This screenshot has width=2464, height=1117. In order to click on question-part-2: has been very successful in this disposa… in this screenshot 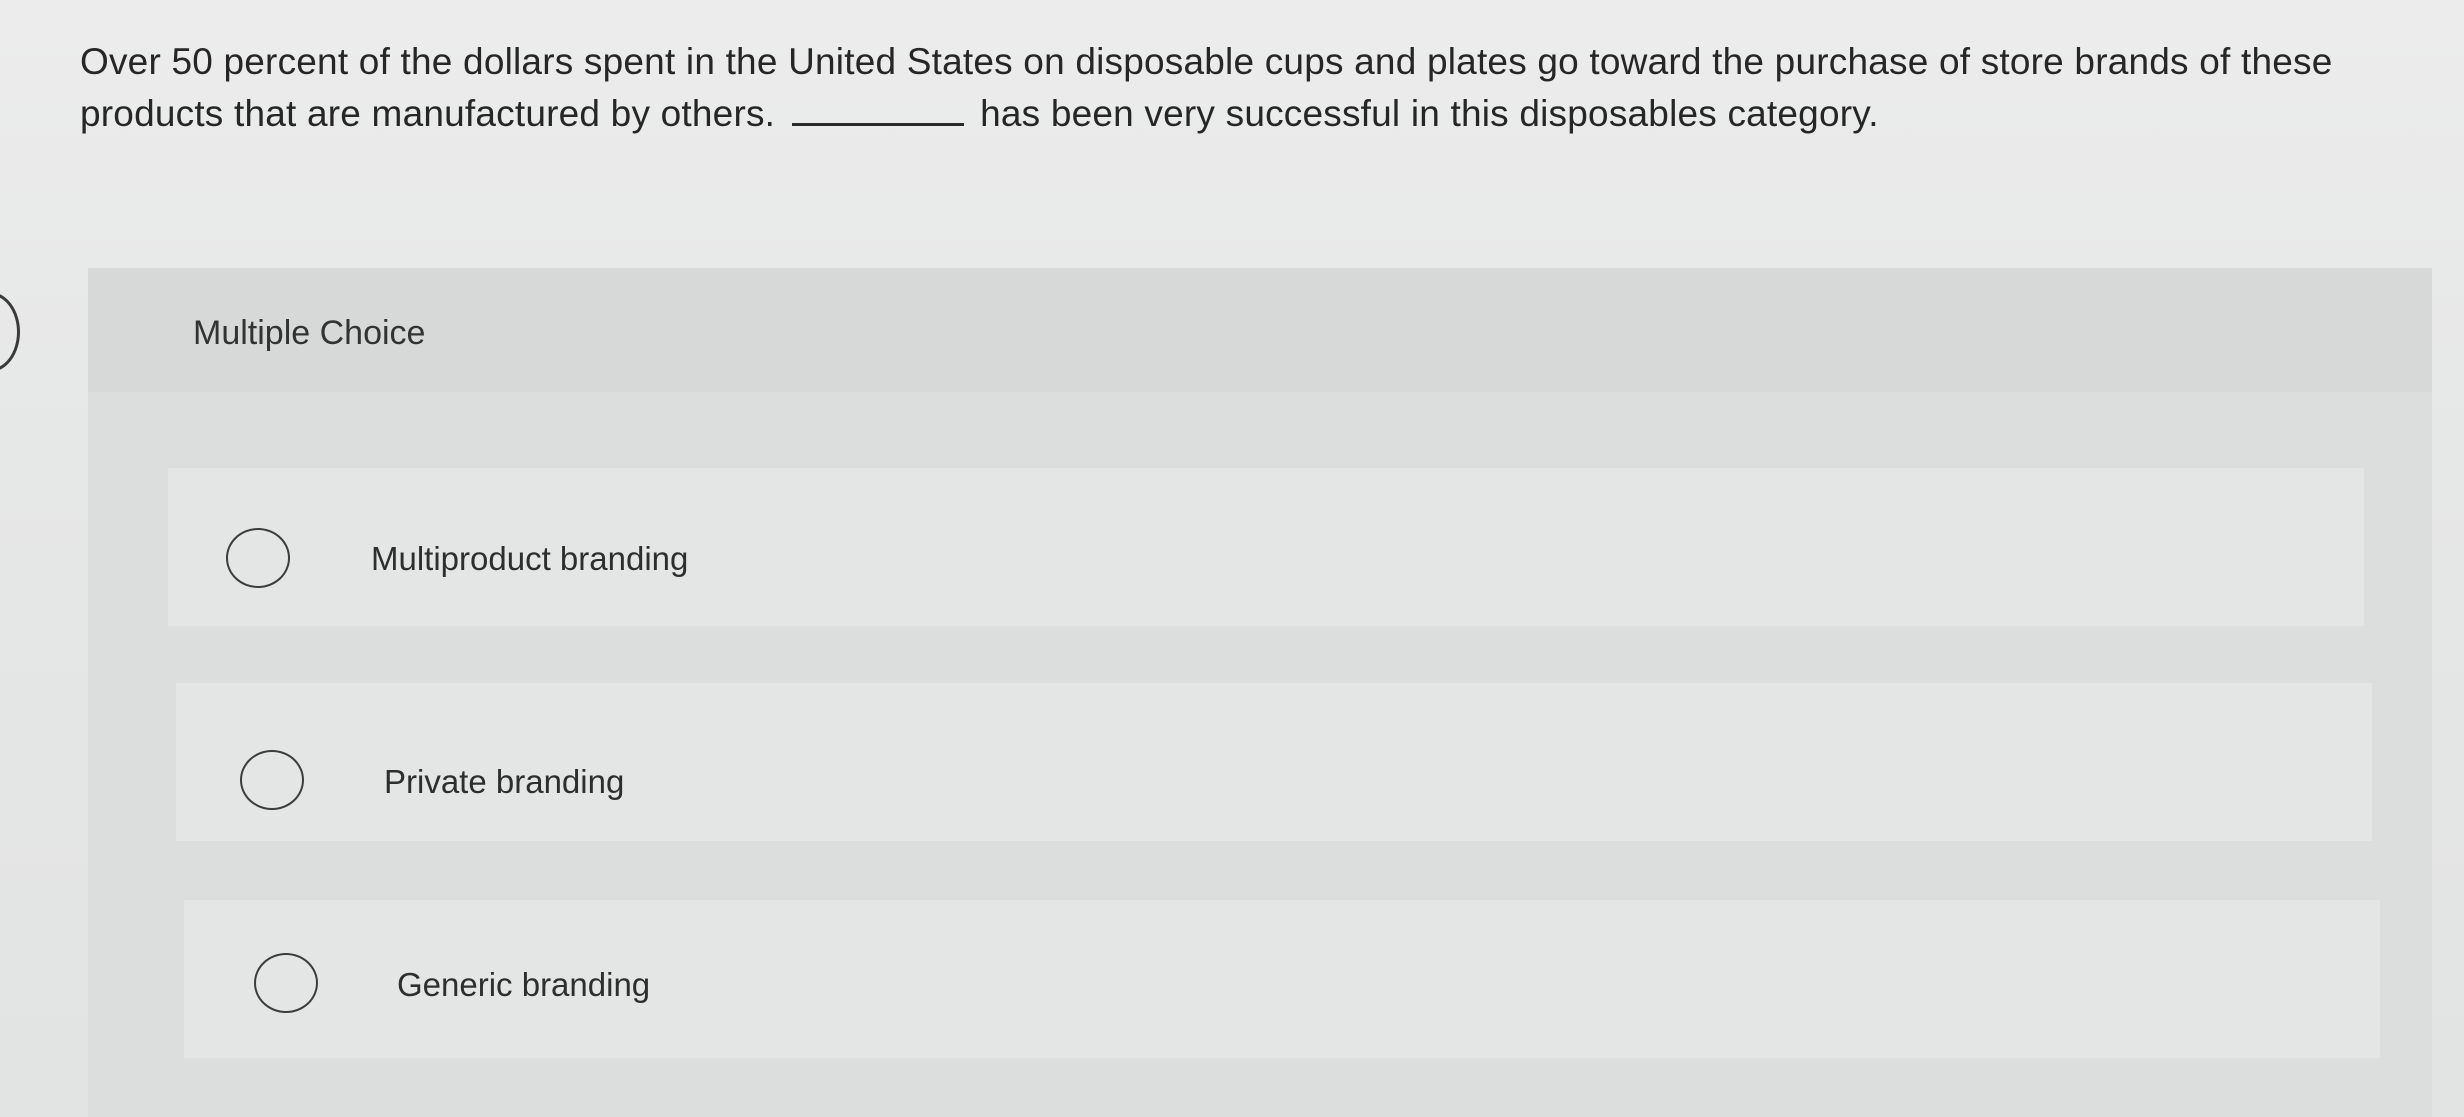, I will do `click(1429, 113)`.